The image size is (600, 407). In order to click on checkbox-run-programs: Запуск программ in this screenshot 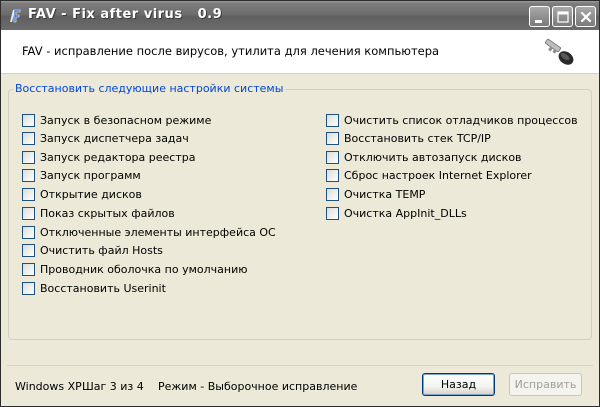, I will do `click(81, 175)`.